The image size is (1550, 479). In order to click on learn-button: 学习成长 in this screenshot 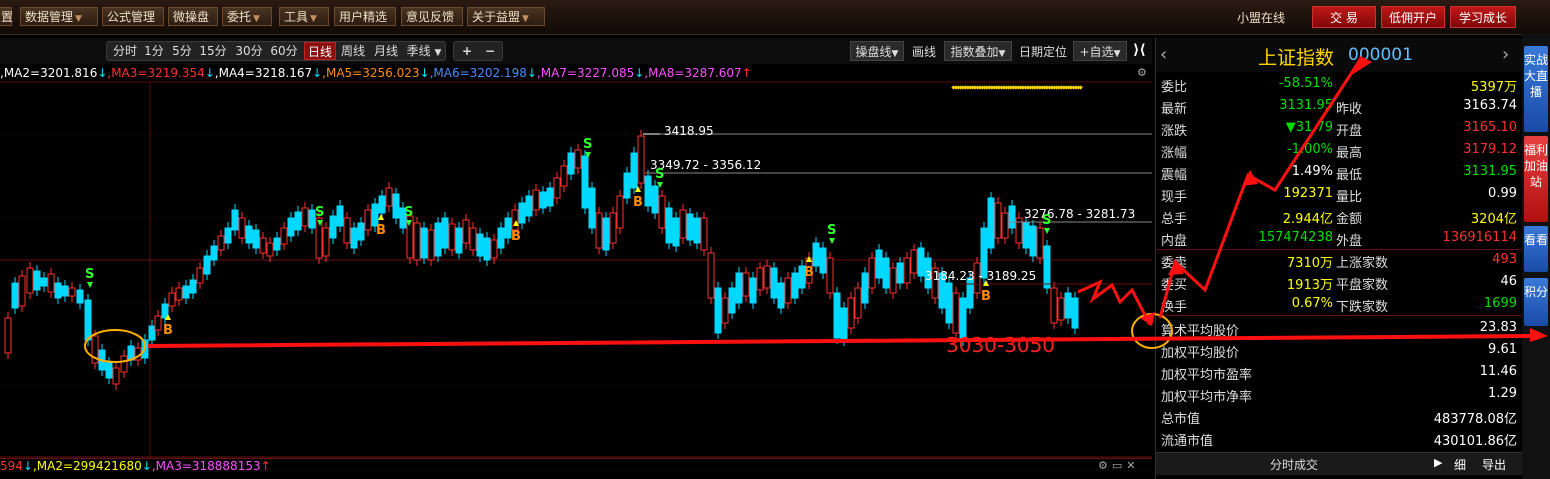, I will do `click(1483, 17)`.